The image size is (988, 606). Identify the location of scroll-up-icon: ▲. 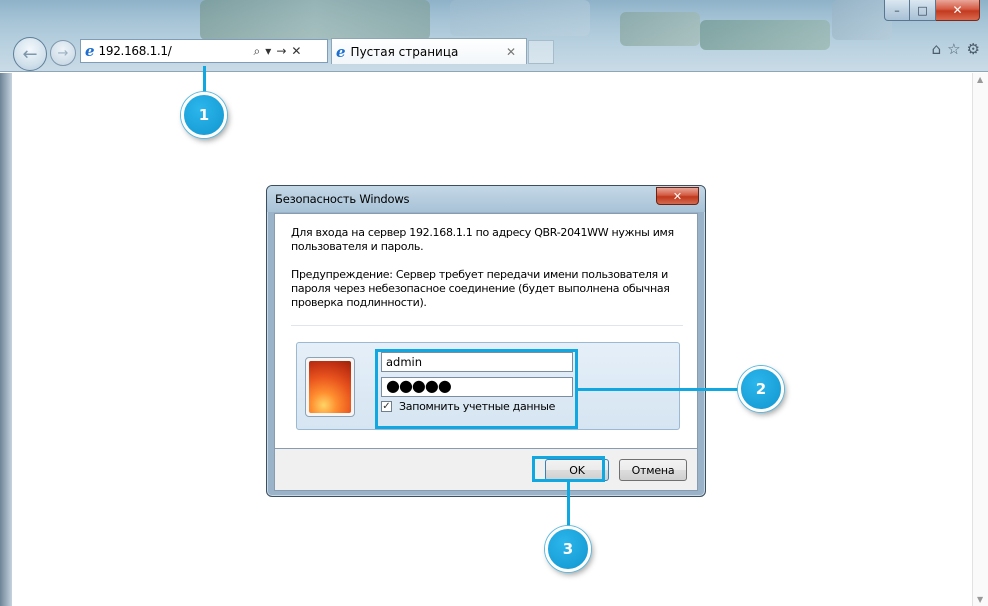
(980, 79).